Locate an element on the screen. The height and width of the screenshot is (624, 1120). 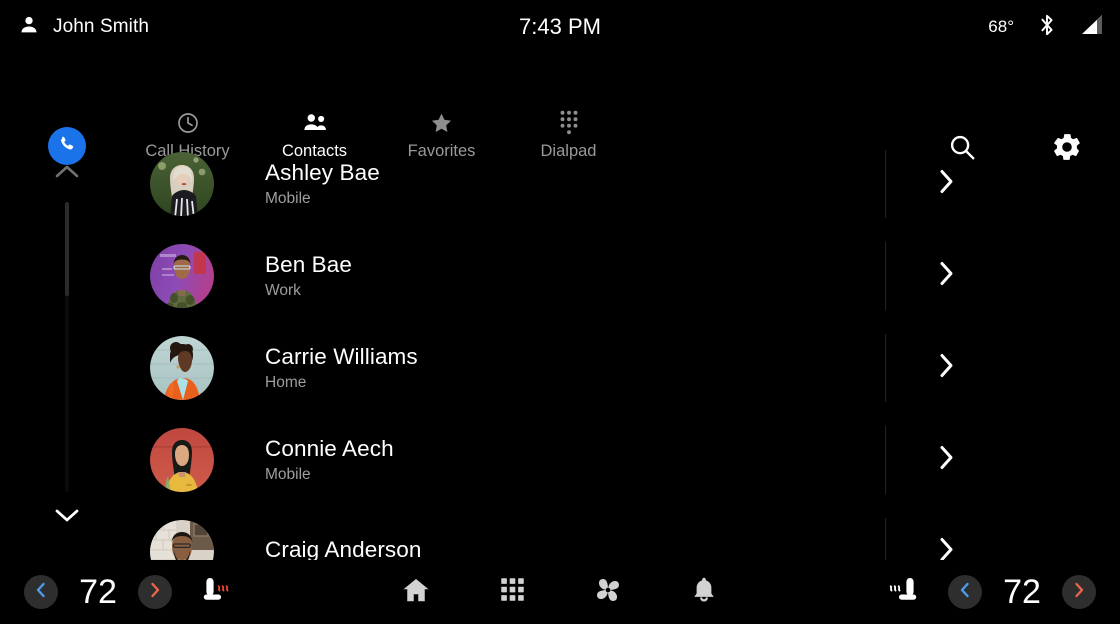
scrollbar-track is located at coordinates (67, 347).